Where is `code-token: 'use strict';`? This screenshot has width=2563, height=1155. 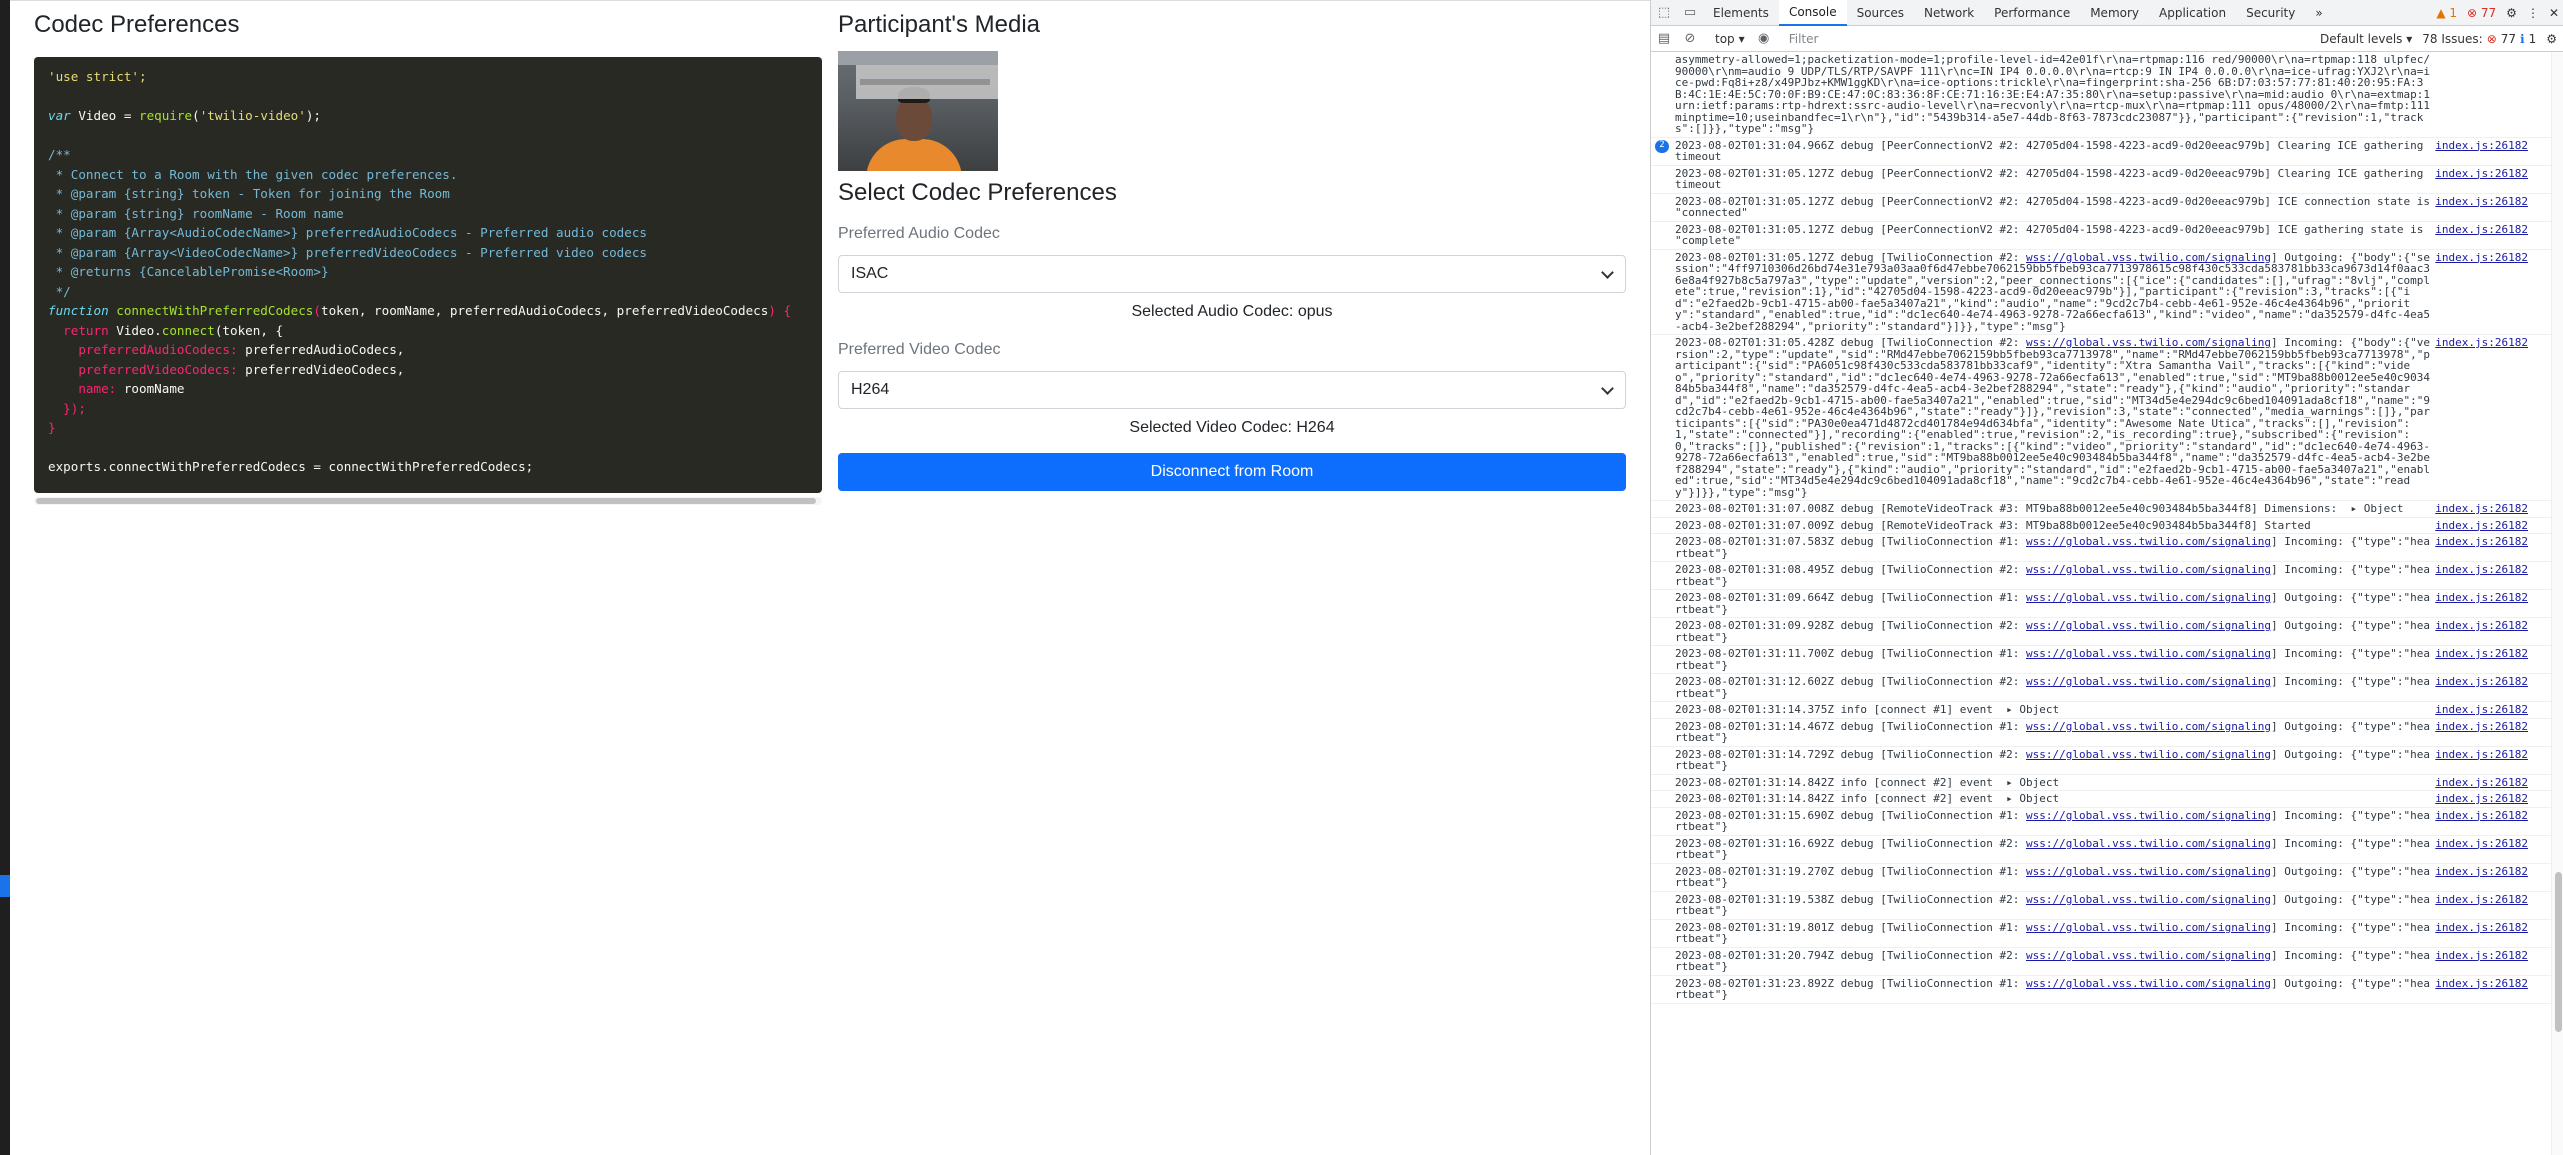
code-token: 'use strict'; is located at coordinates (97, 76).